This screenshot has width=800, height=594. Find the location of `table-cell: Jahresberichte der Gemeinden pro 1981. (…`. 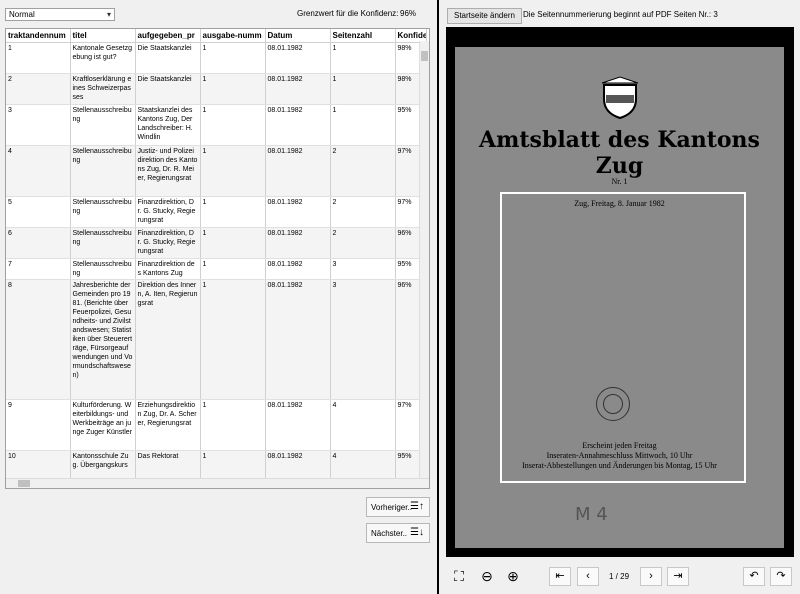

table-cell: Jahresberichte der Gemeinden pro 1981. (… is located at coordinates (103, 339).